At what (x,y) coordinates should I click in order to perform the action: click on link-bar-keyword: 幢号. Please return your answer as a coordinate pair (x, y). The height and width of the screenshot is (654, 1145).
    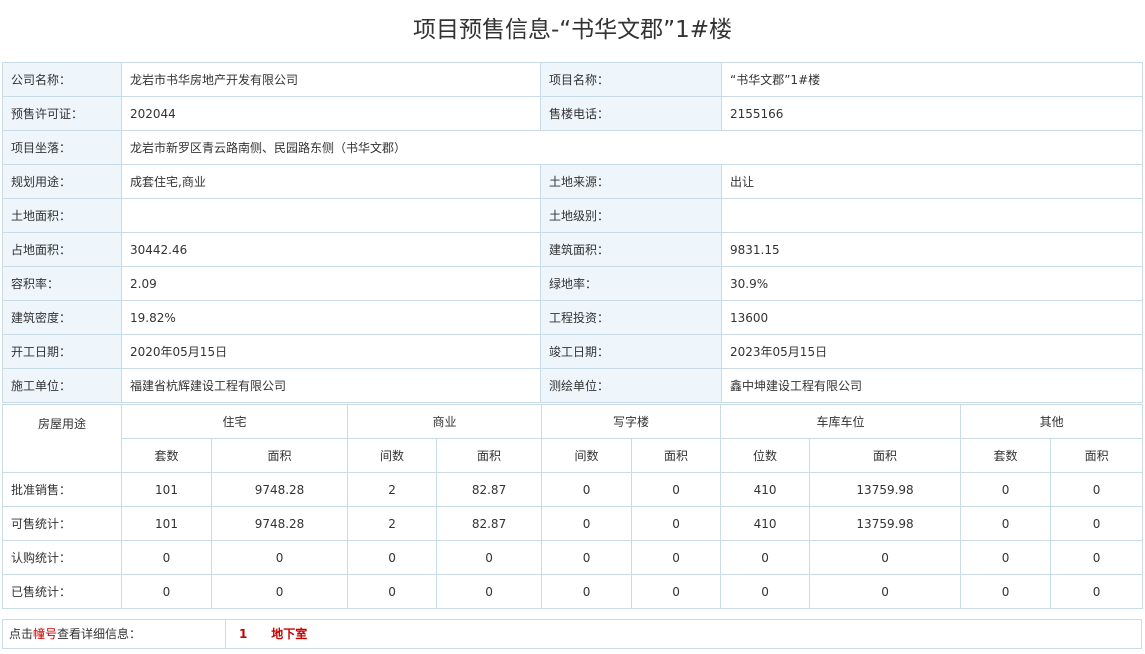
    Looking at the image, I should click on (45, 634).